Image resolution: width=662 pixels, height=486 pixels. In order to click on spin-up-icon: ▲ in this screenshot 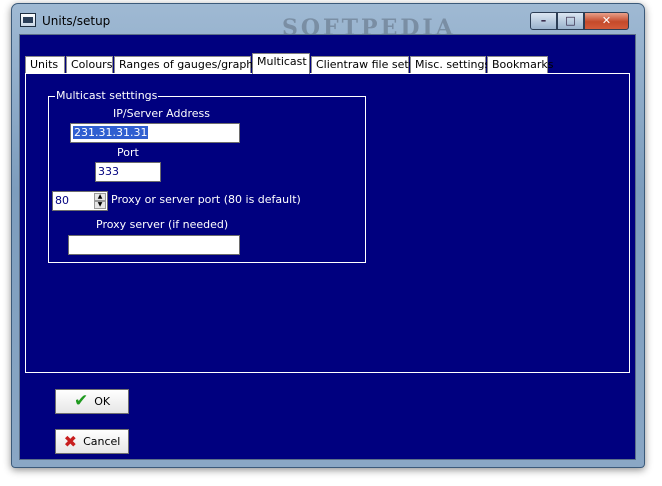, I will do `click(100, 197)`.